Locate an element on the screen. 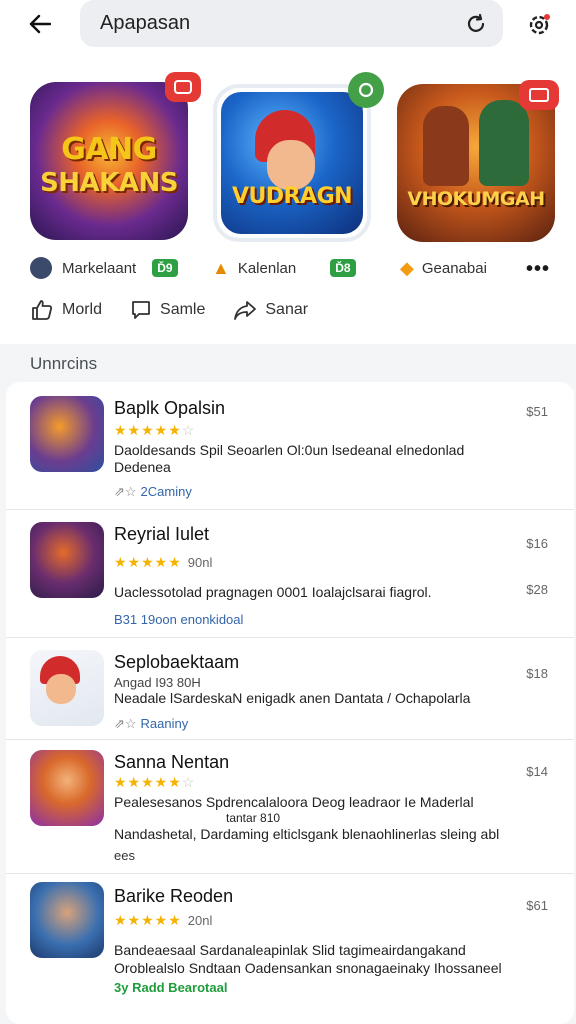 Image resolution: width=576 pixels, height=1024 pixels. action-row: Morld Samle Sanar is located at coordinates (169, 310).